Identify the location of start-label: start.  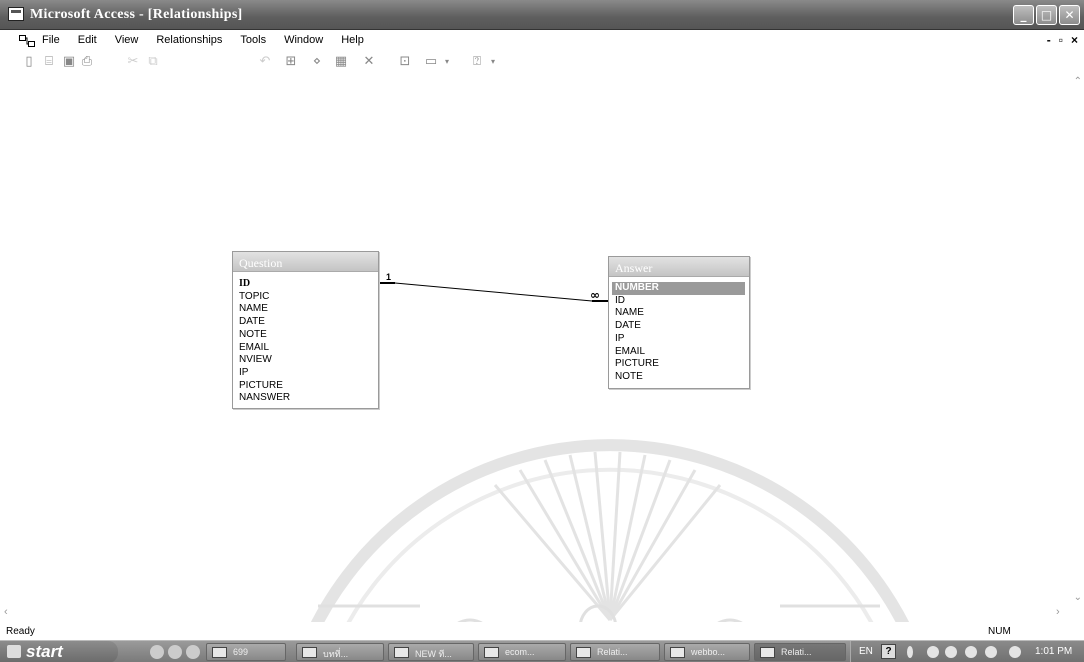
(44, 651).